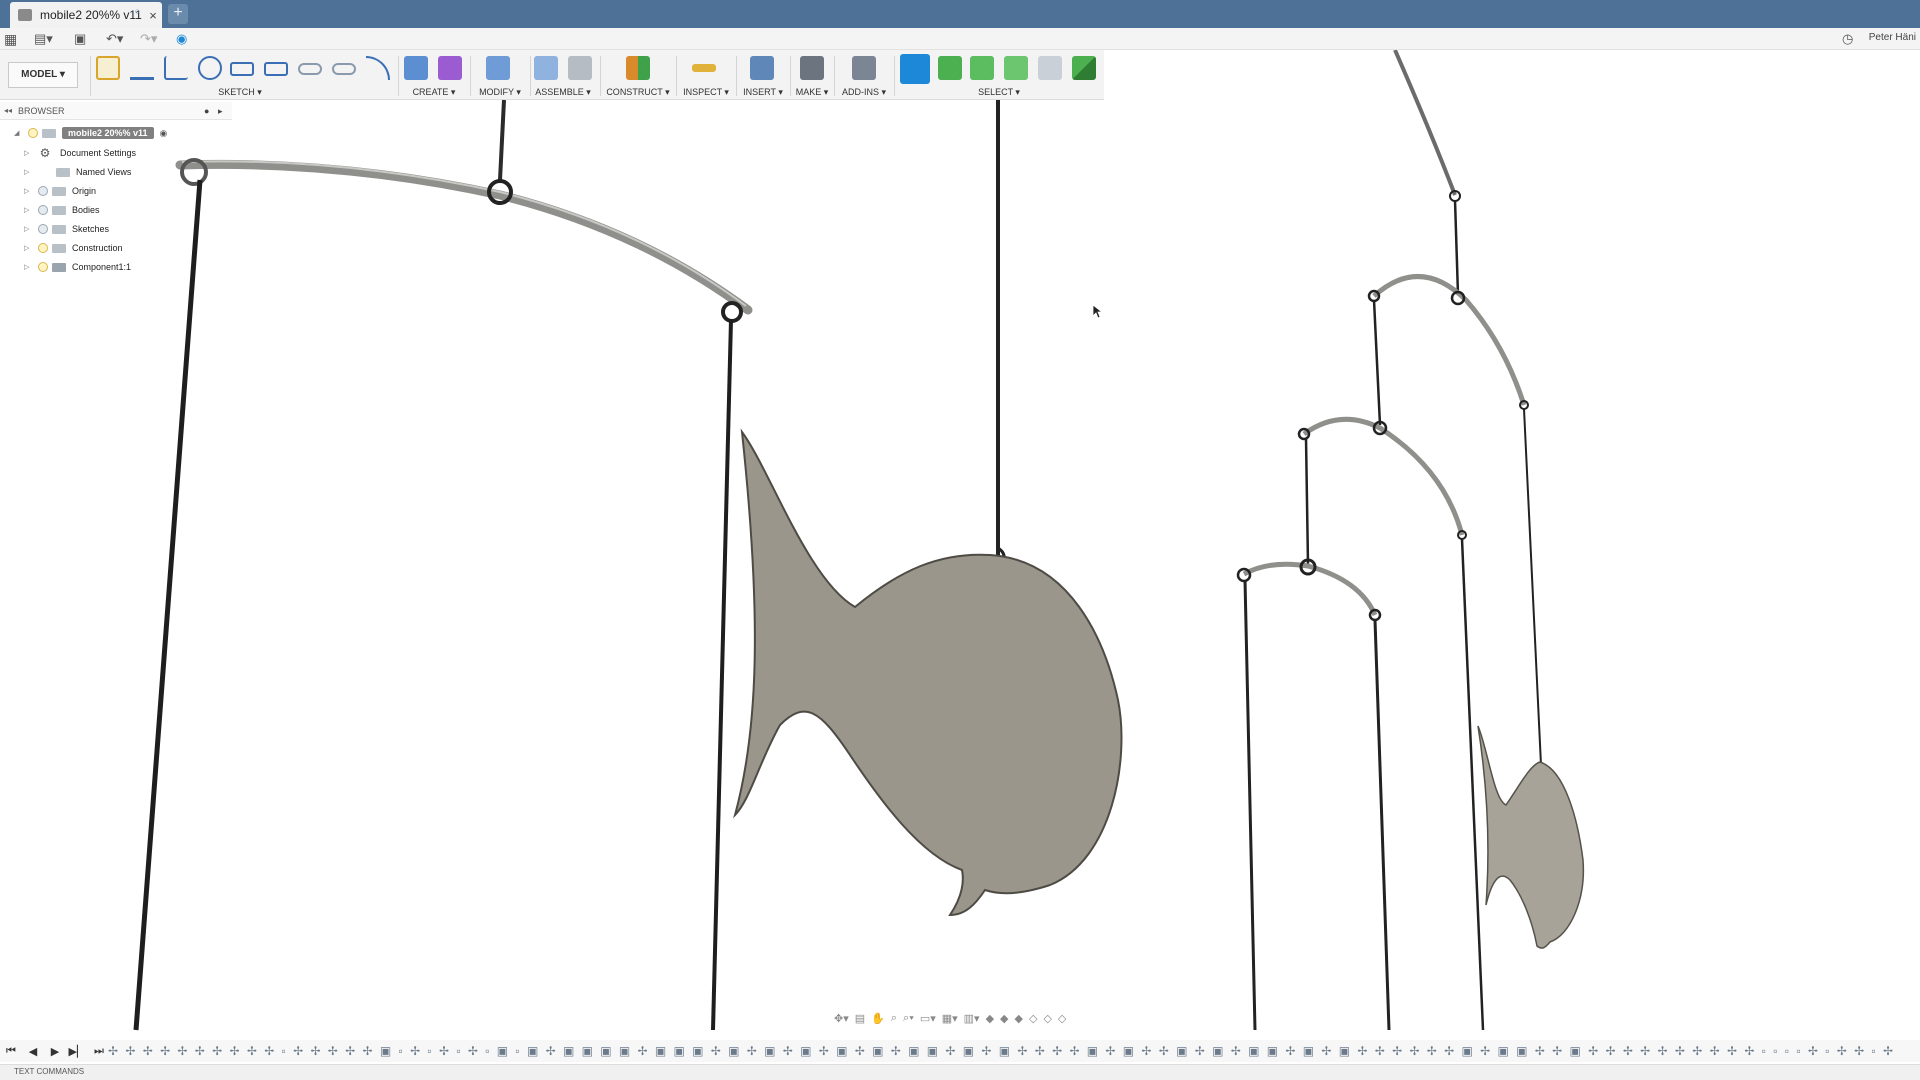 The image size is (1920, 1080). What do you see at coordinates (108, 133) in the screenshot?
I see `browser-root-label: mobile2 20%% v11` at bounding box center [108, 133].